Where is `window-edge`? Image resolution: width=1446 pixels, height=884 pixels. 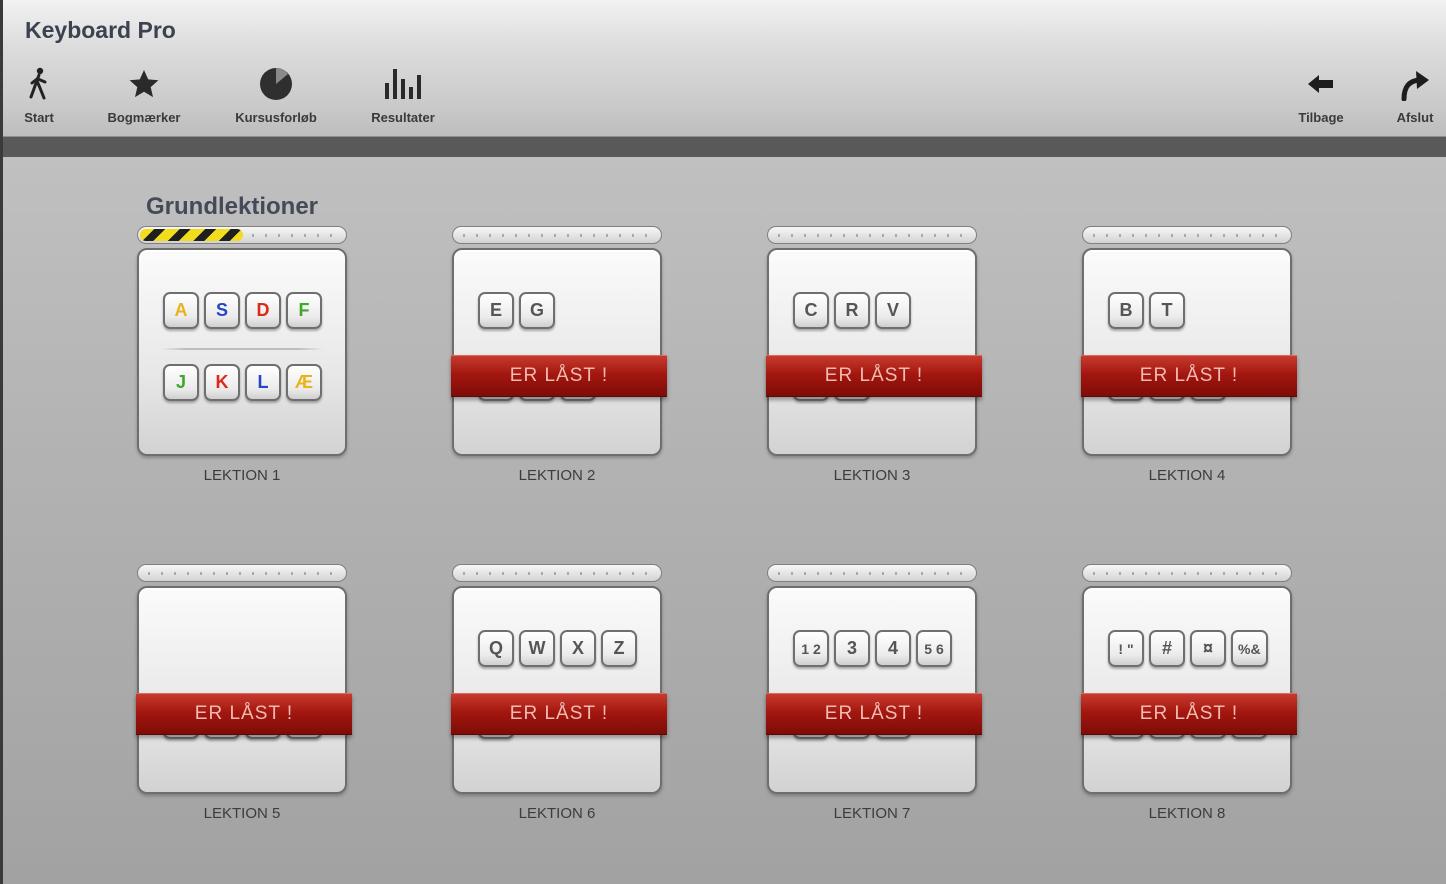
window-edge is located at coordinates (1, 442).